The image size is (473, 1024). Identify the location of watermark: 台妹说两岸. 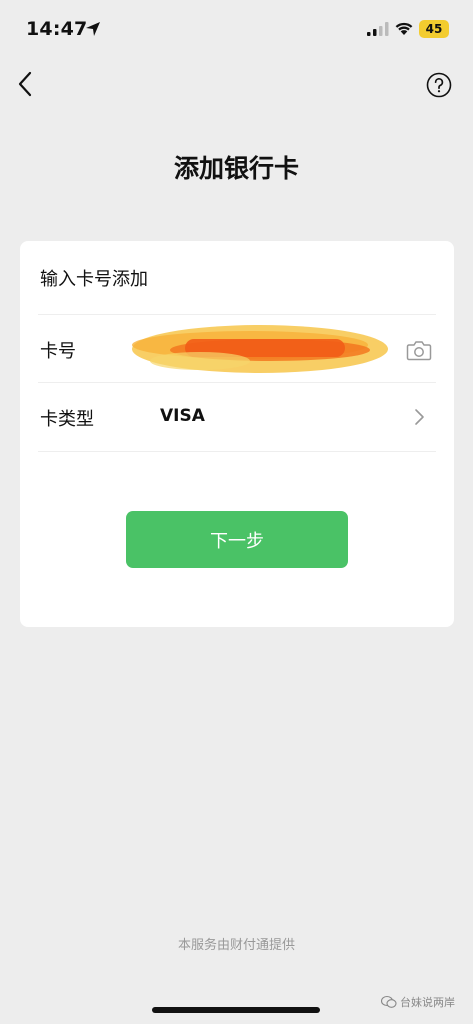
(424, 1003).